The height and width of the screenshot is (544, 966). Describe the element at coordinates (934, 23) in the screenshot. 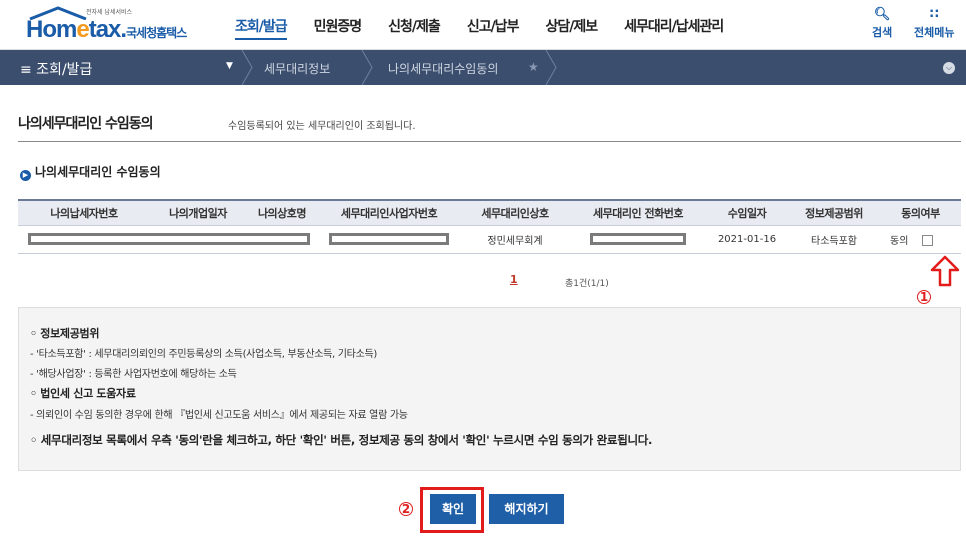

I see `all-menu-button: ∷ 전체메뉴` at that location.